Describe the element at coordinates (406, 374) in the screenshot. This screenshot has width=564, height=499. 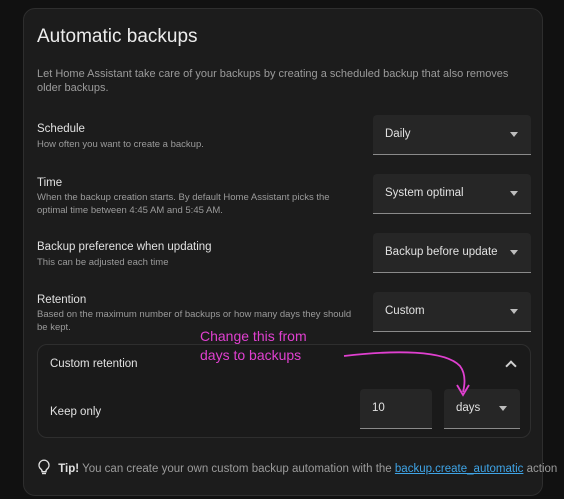
I see `annotation-arrow` at that location.